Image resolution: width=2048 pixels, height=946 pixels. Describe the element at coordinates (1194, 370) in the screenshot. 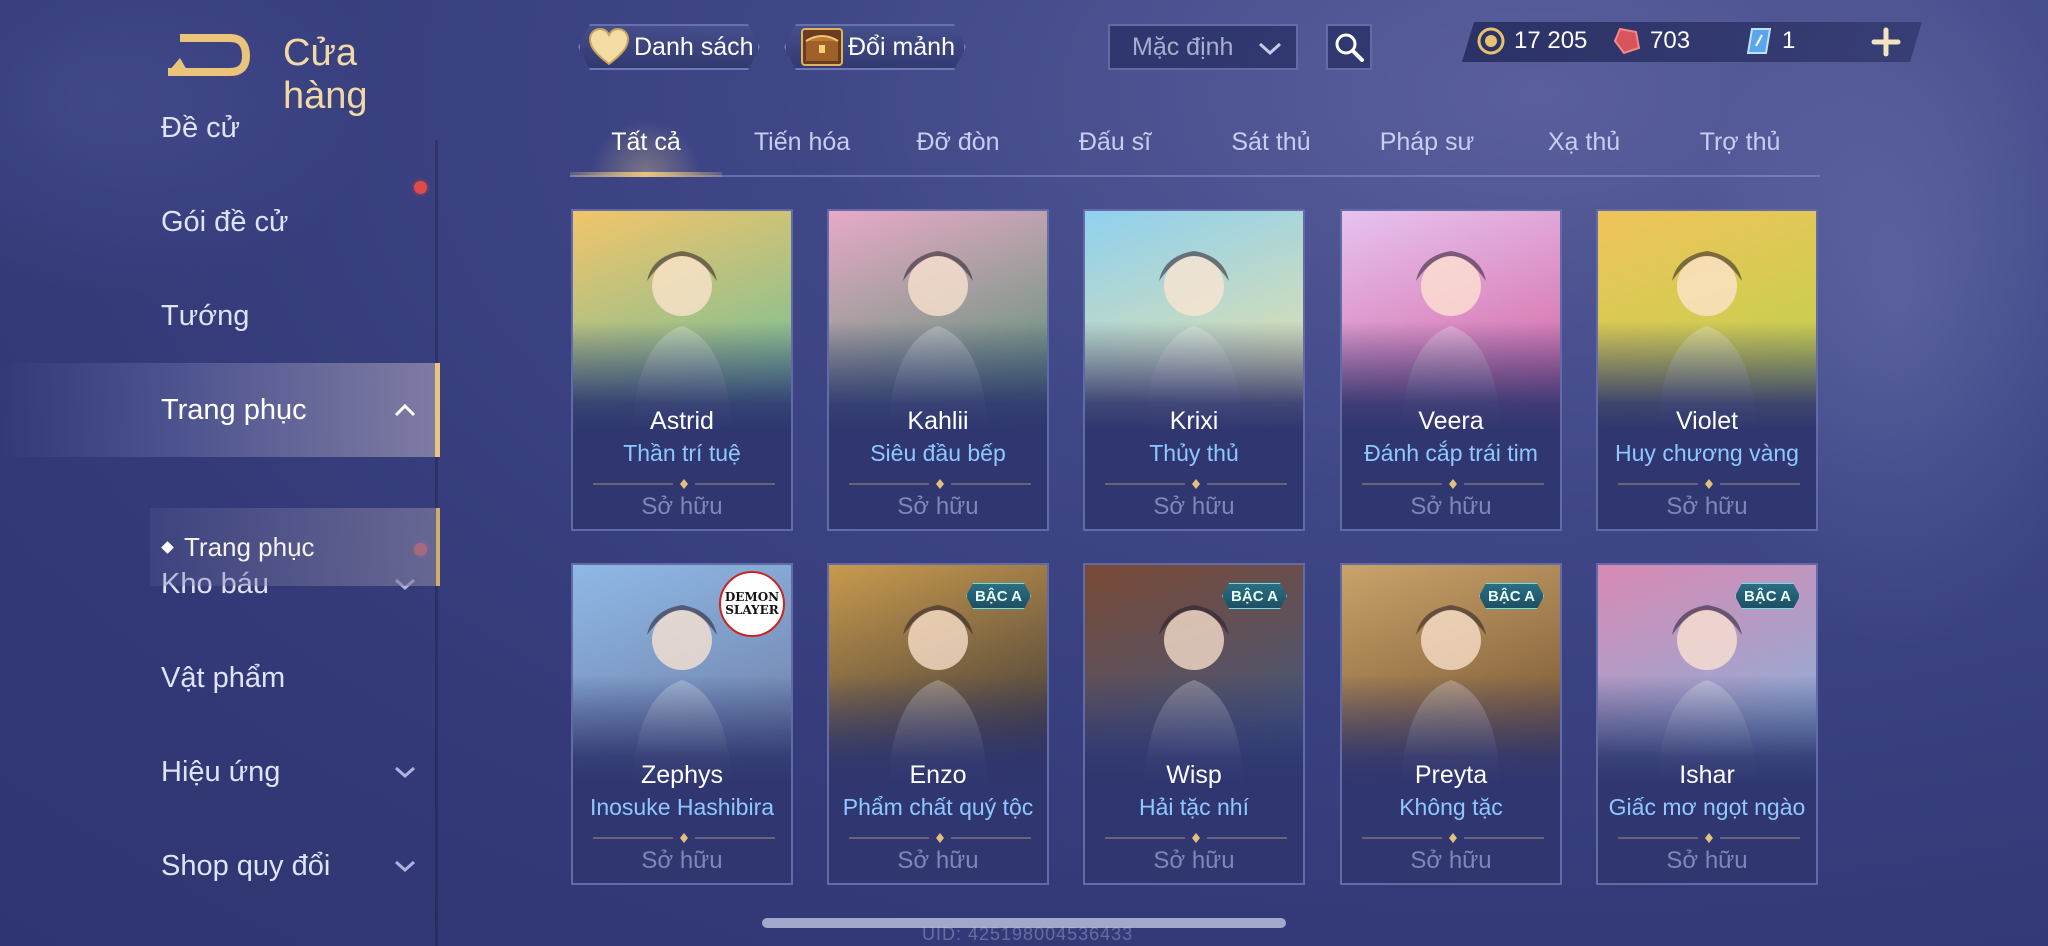

I see `skin-card: Krixi Thủy thủ Sở hữu` at that location.